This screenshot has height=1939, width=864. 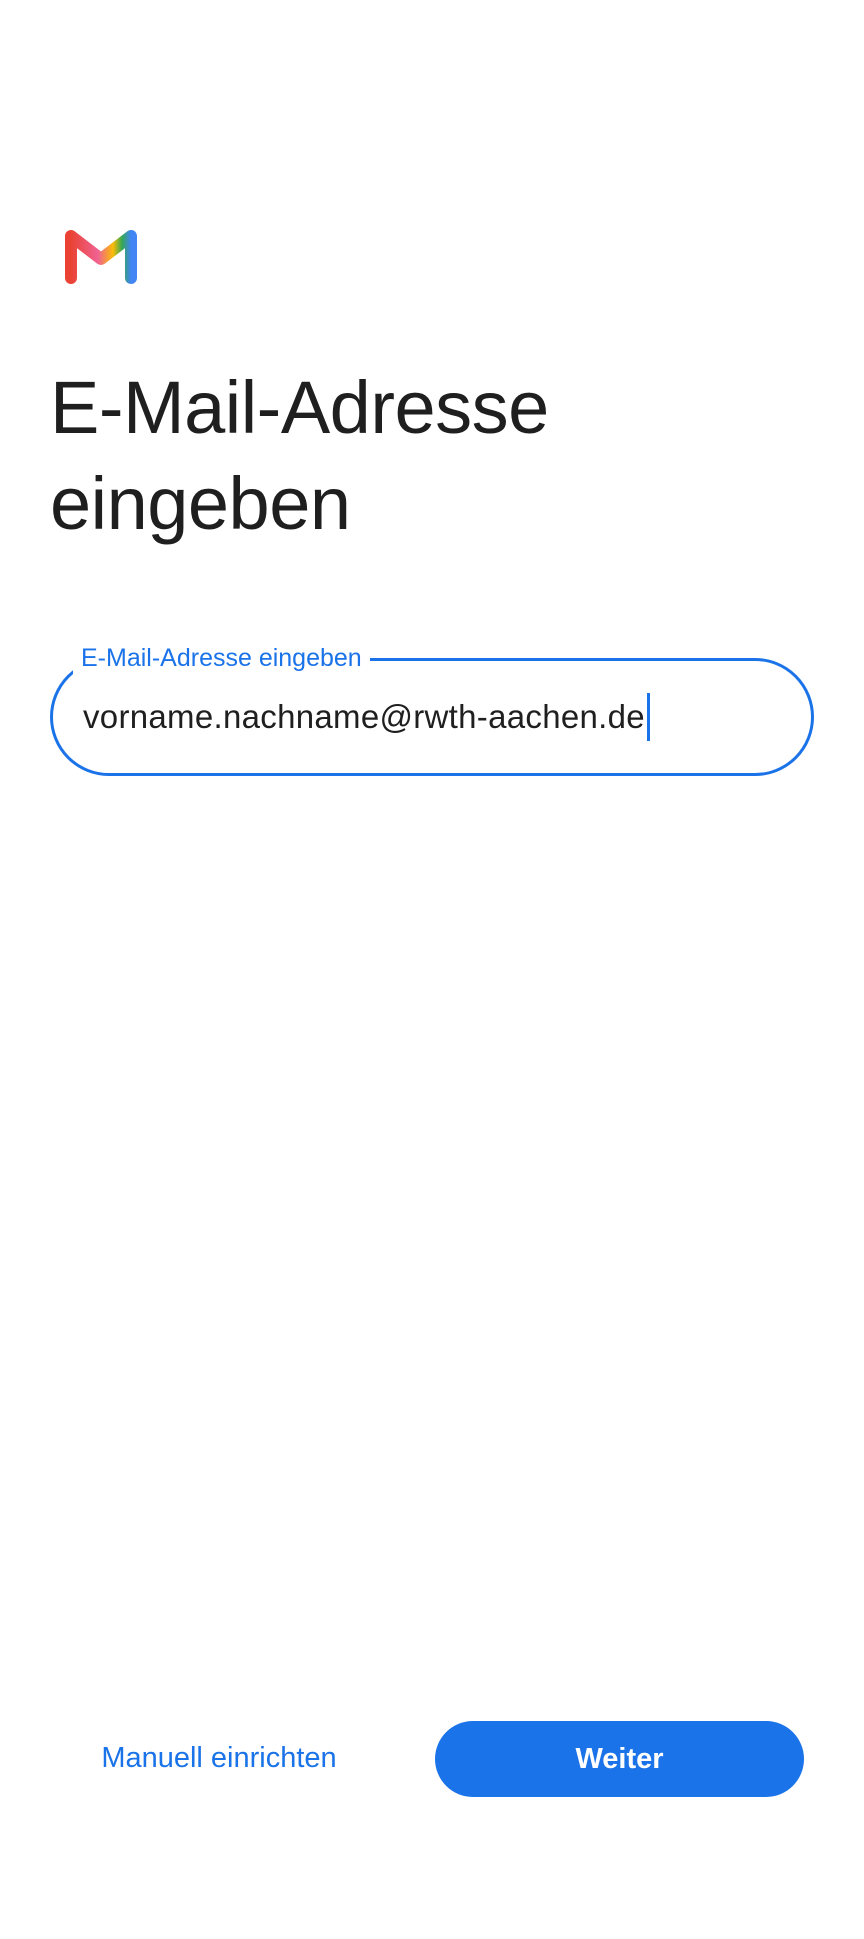 I want to click on email-field-value-container: vorname.nachname@rwth-aachen.de, so click(x=366, y=717).